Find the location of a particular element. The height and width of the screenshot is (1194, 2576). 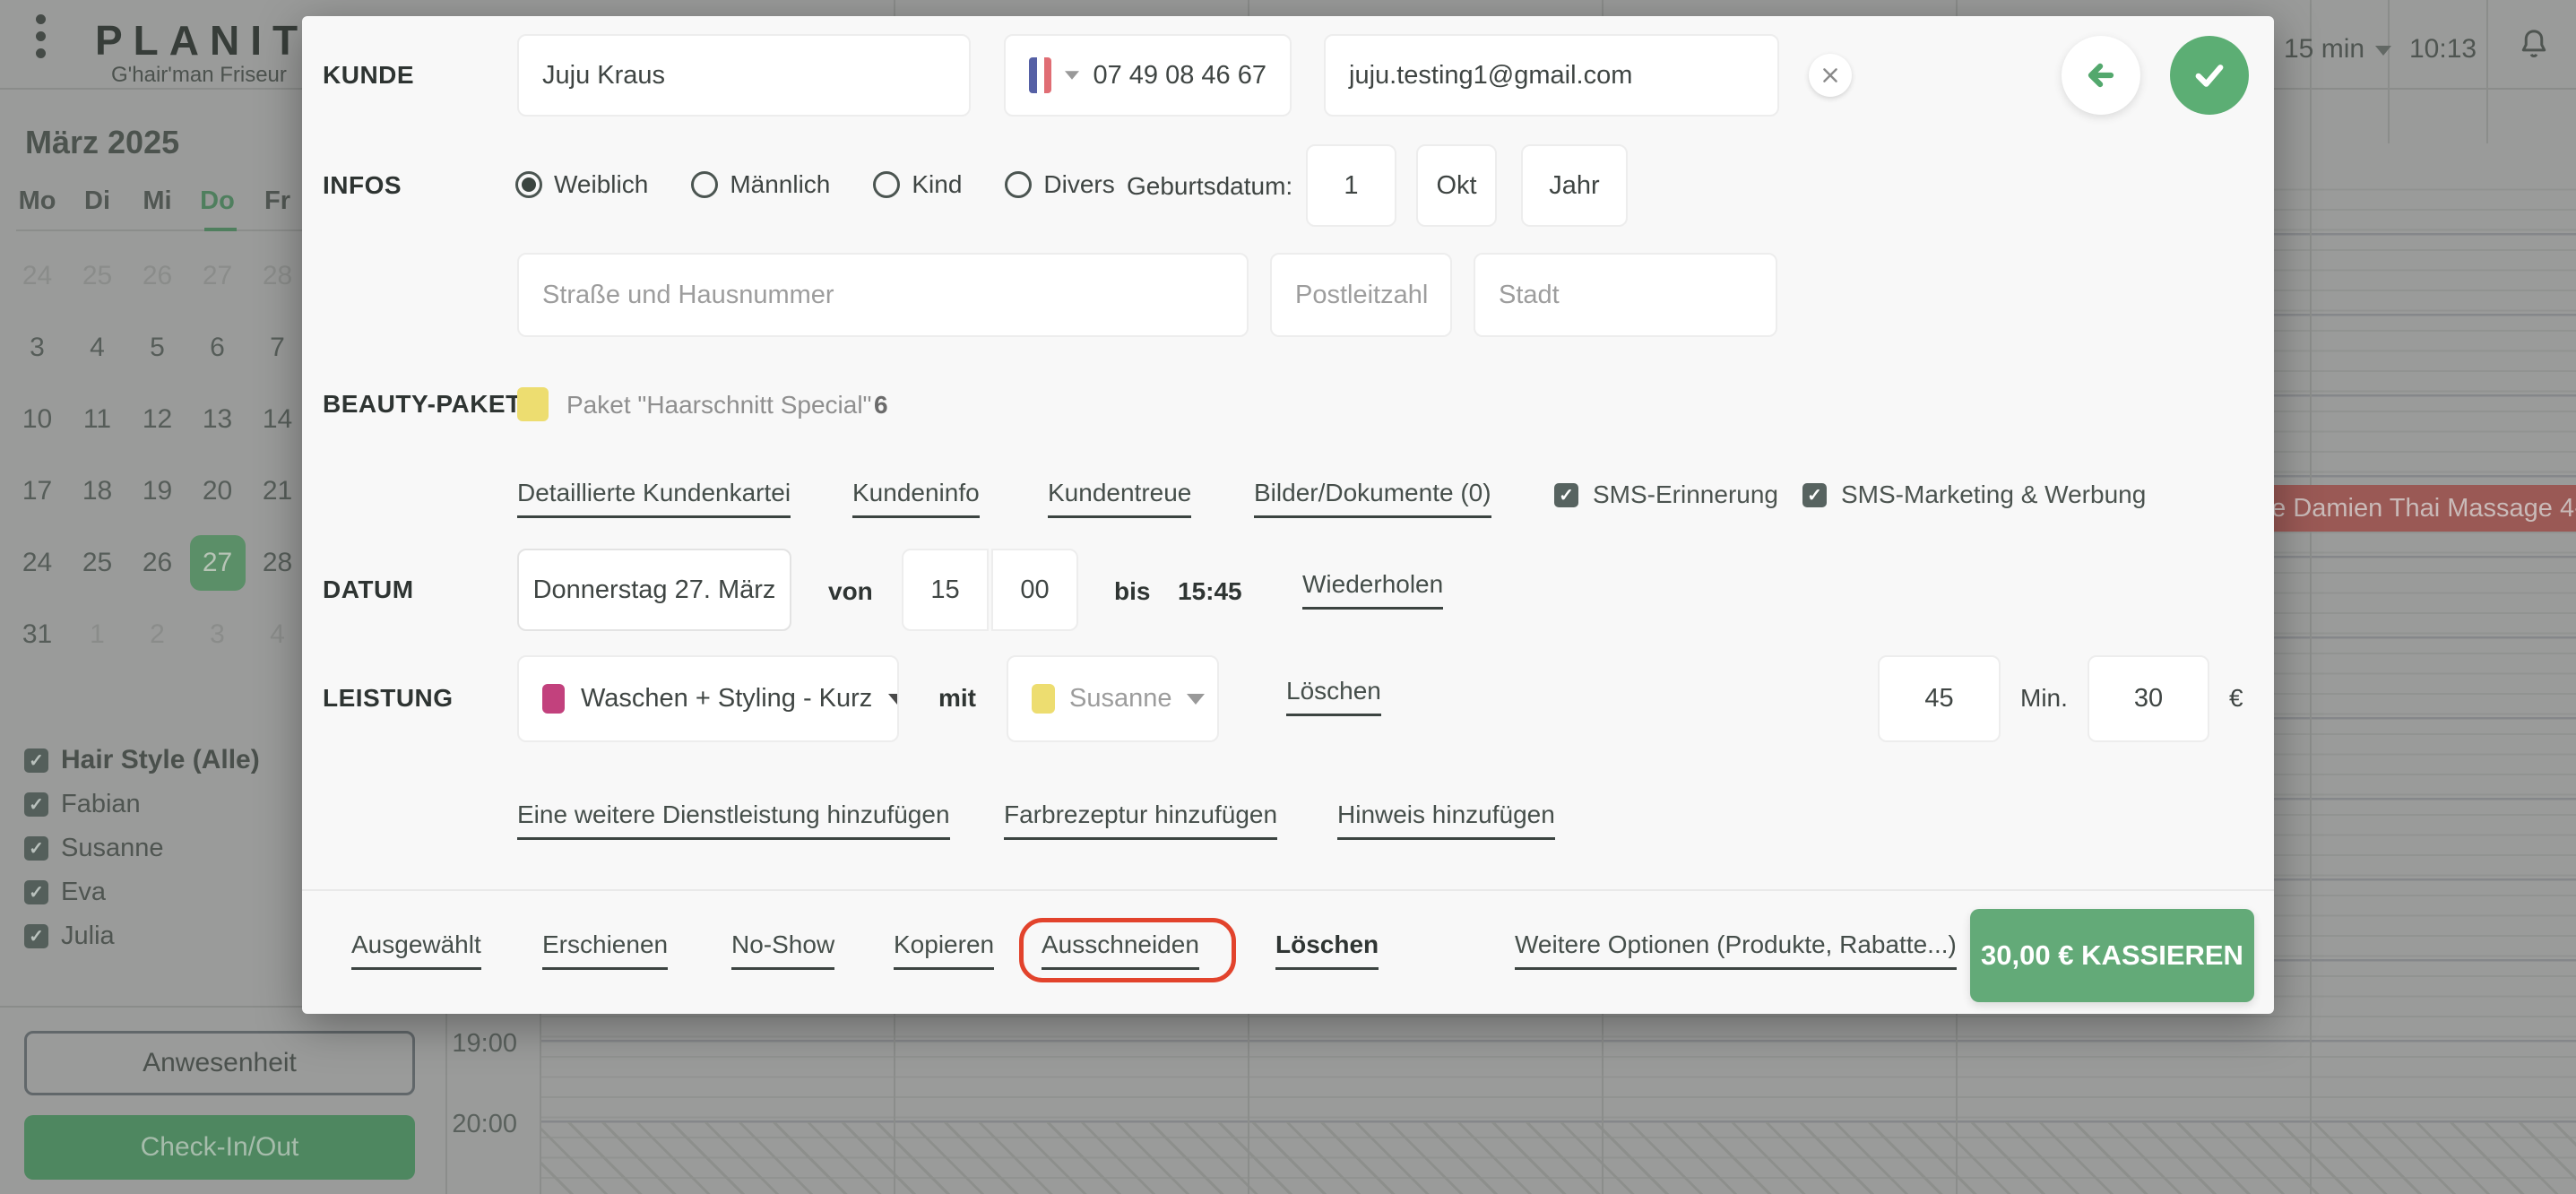

beauty-label: BEAUTY-PAKETE is located at coordinates (431, 404).